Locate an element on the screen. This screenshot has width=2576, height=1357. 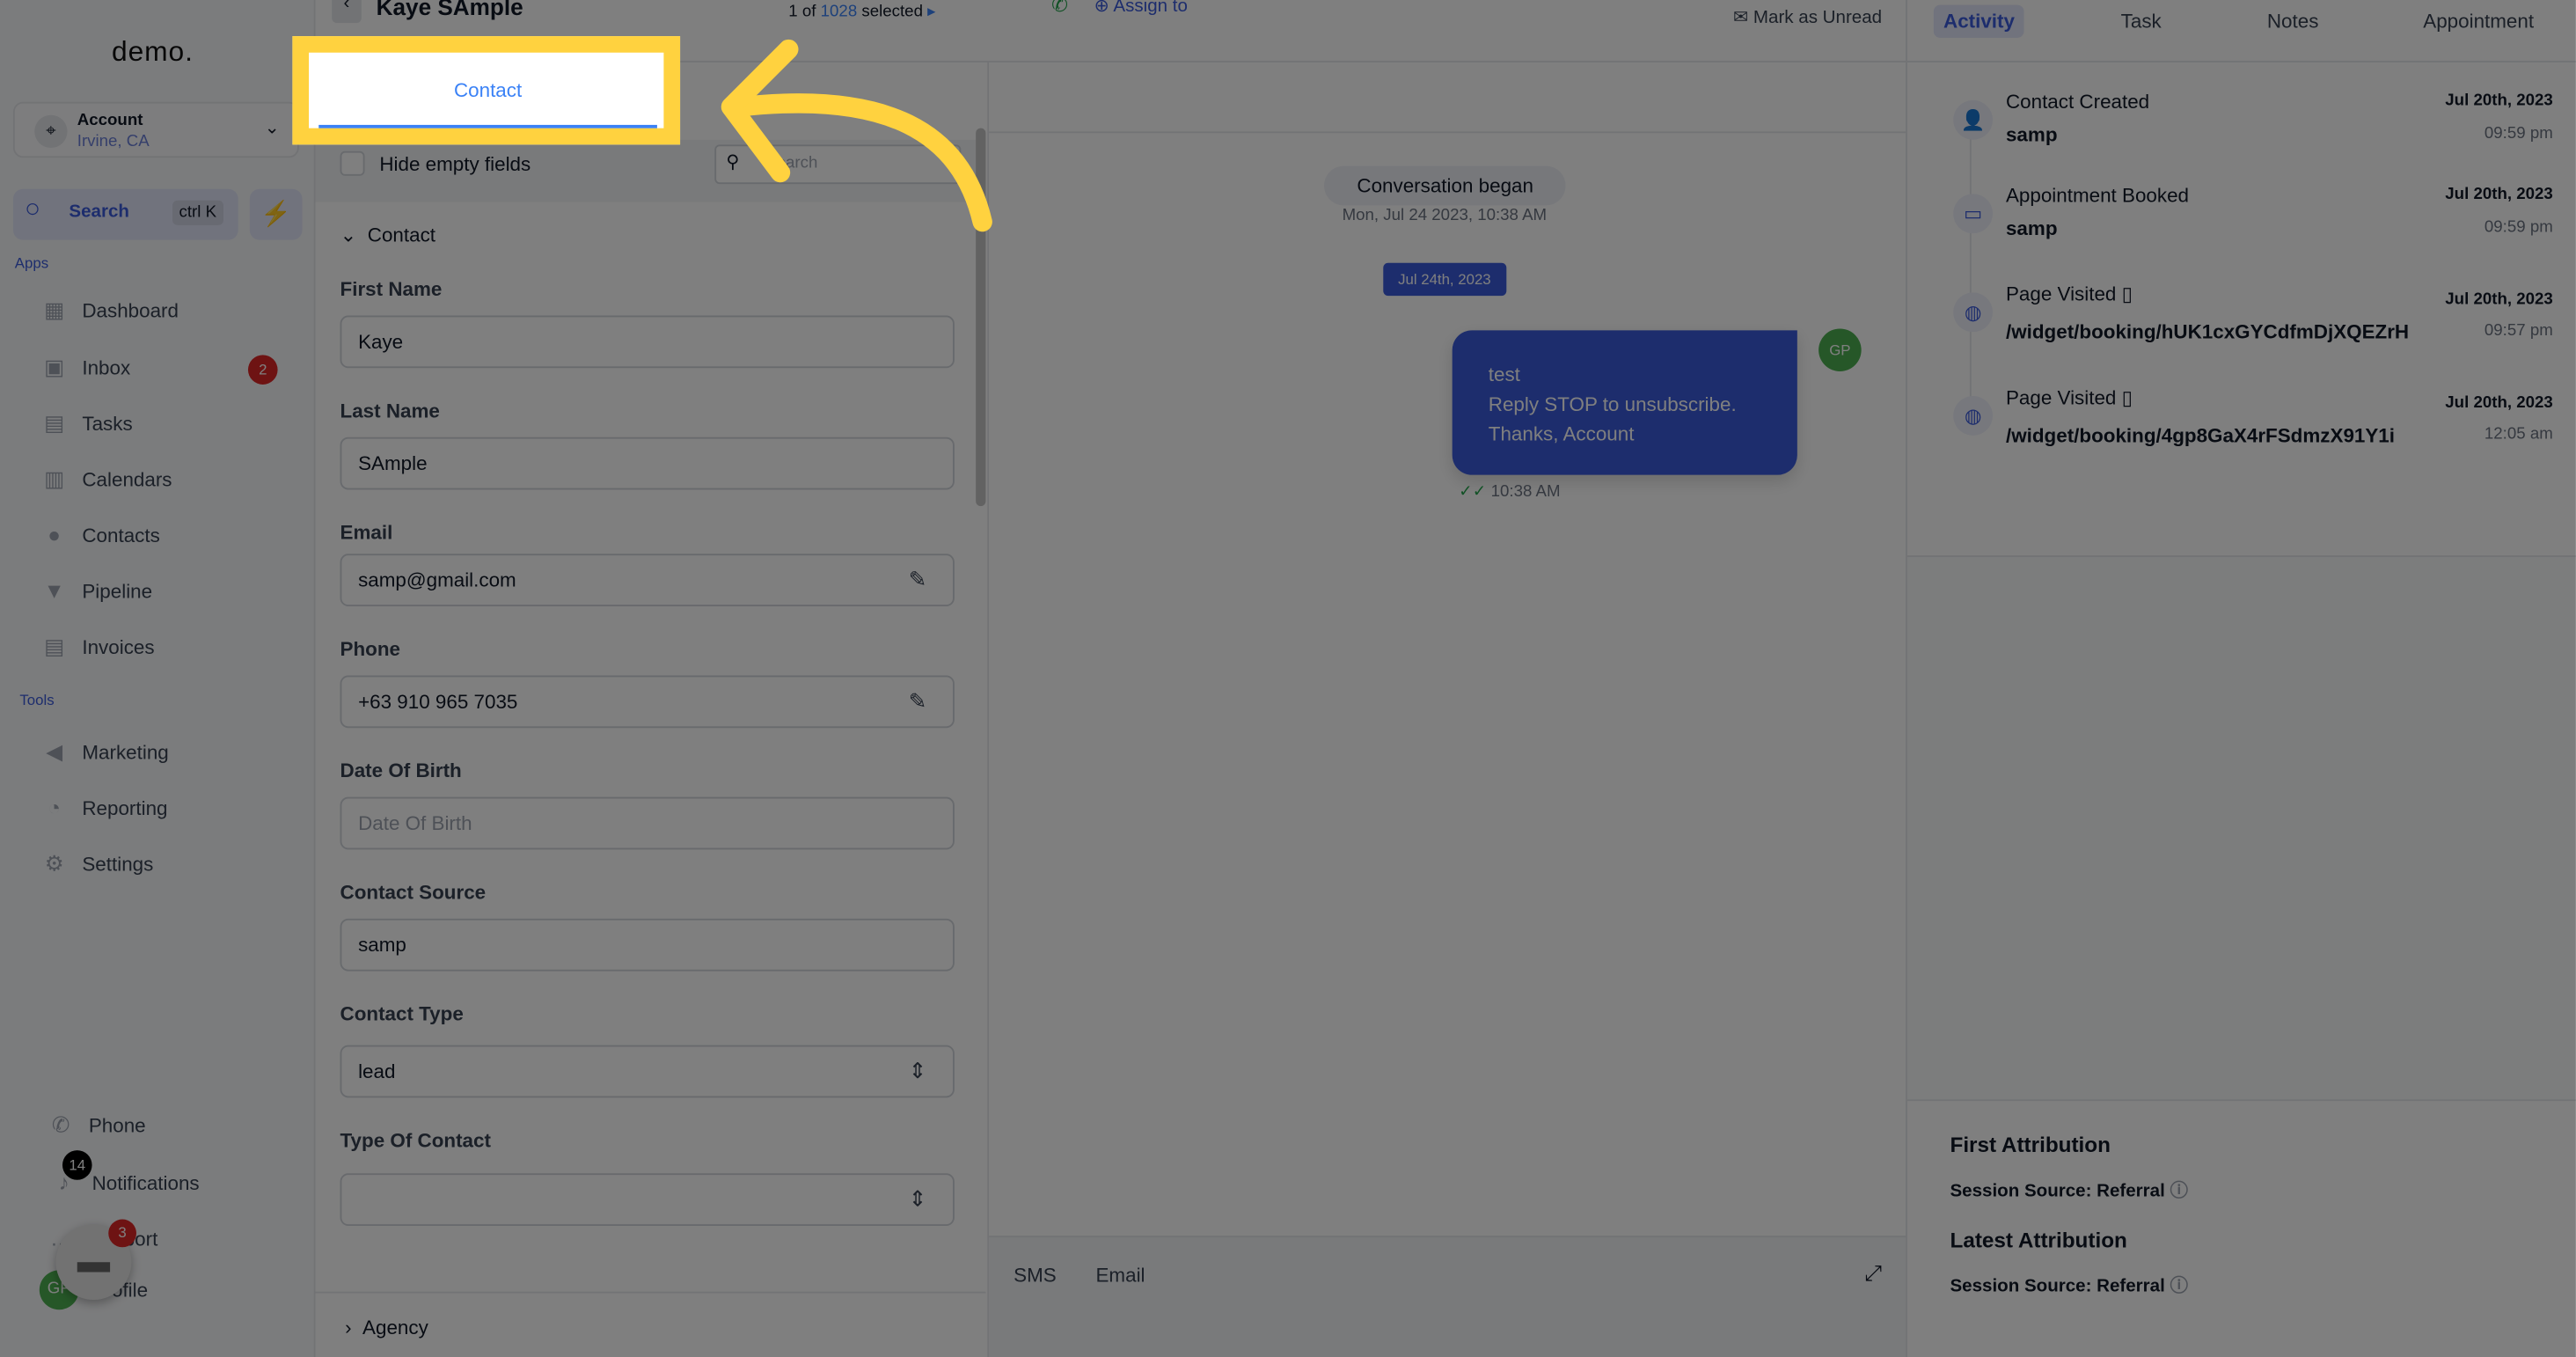
sidebar-item-inbox: ▣ Inbox is located at coordinates (85, 368).